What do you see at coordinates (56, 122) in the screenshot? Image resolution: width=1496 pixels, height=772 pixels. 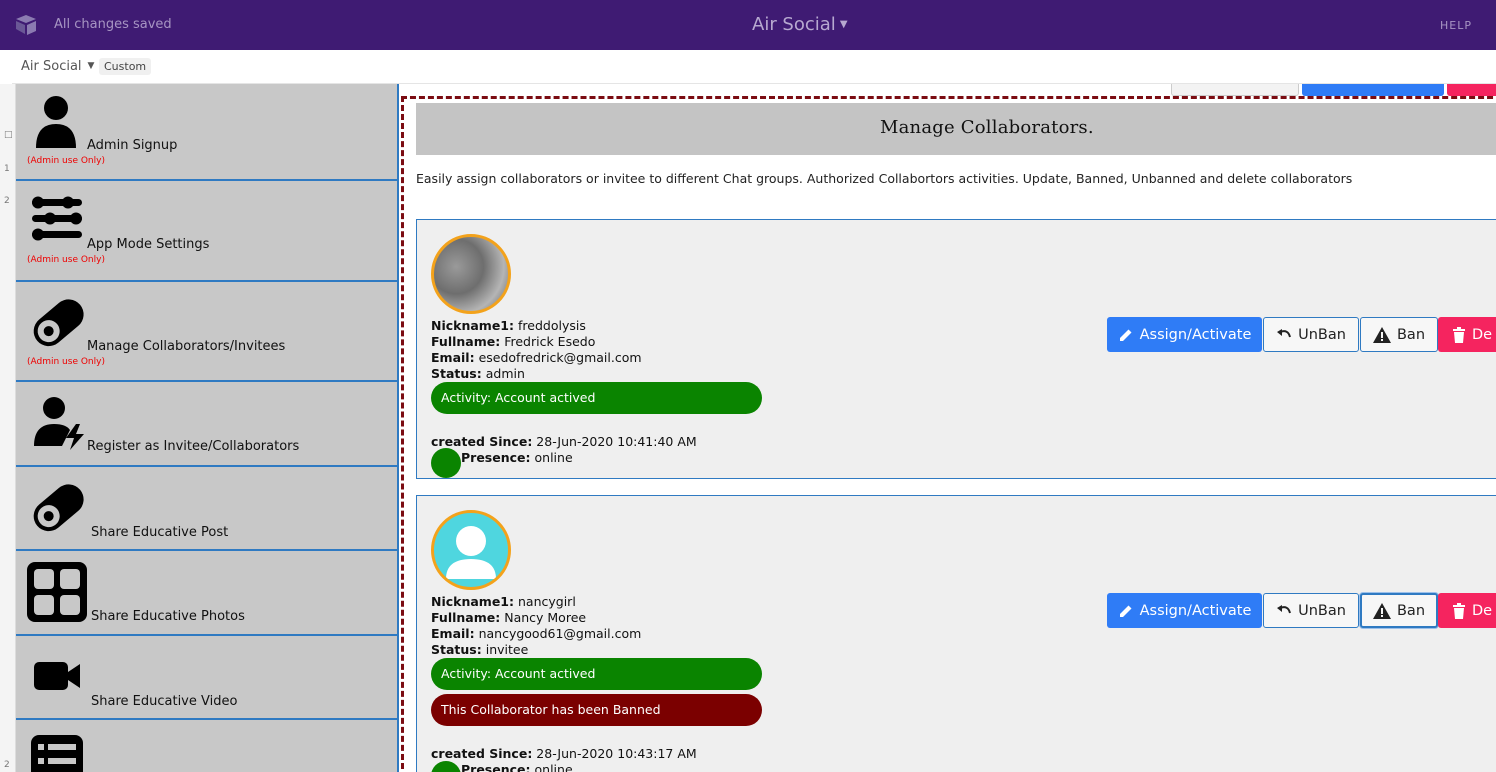 I see `user-icon` at bounding box center [56, 122].